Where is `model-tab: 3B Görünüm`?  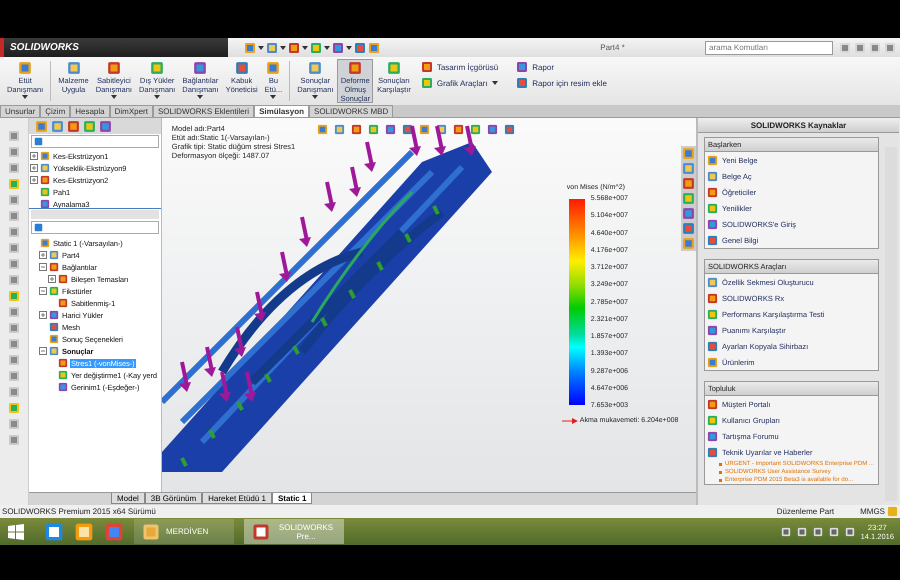 model-tab: 3B Görünüm is located at coordinates (173, 498).